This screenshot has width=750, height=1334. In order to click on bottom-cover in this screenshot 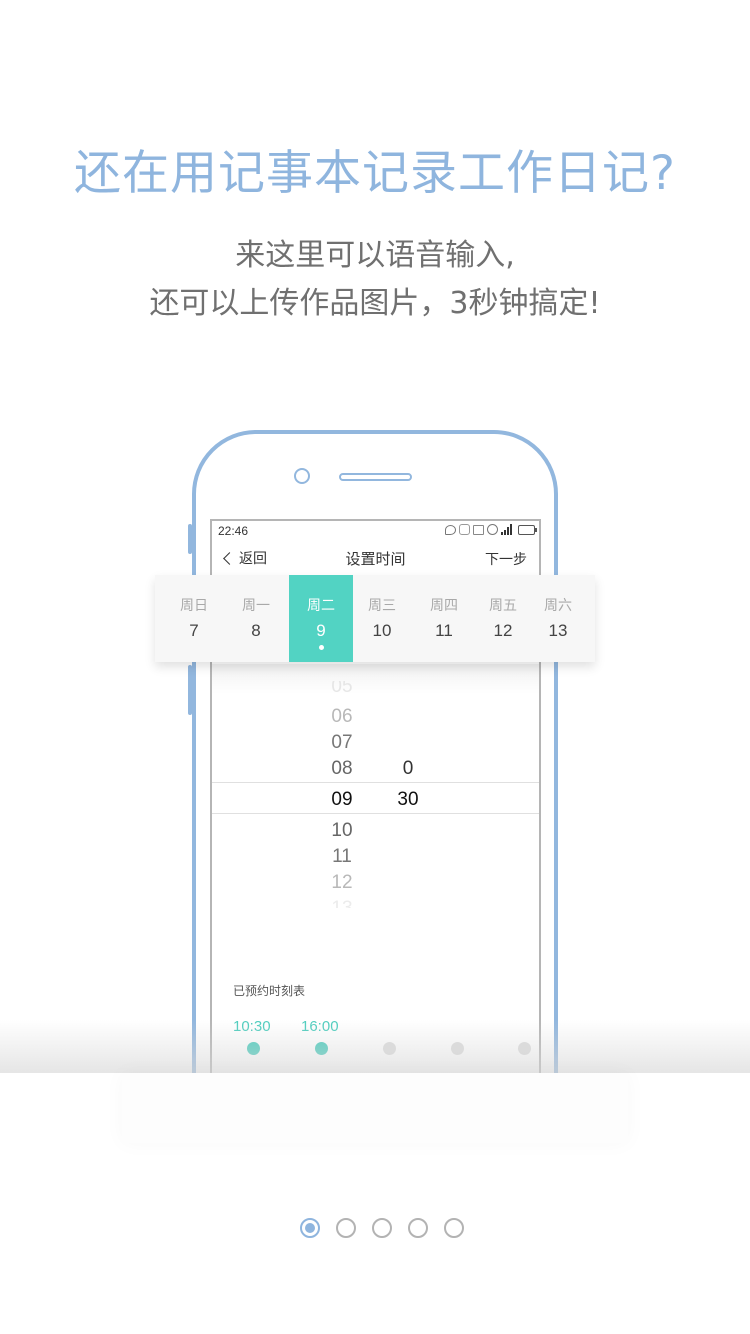, I will do `click(375, 1138)`.